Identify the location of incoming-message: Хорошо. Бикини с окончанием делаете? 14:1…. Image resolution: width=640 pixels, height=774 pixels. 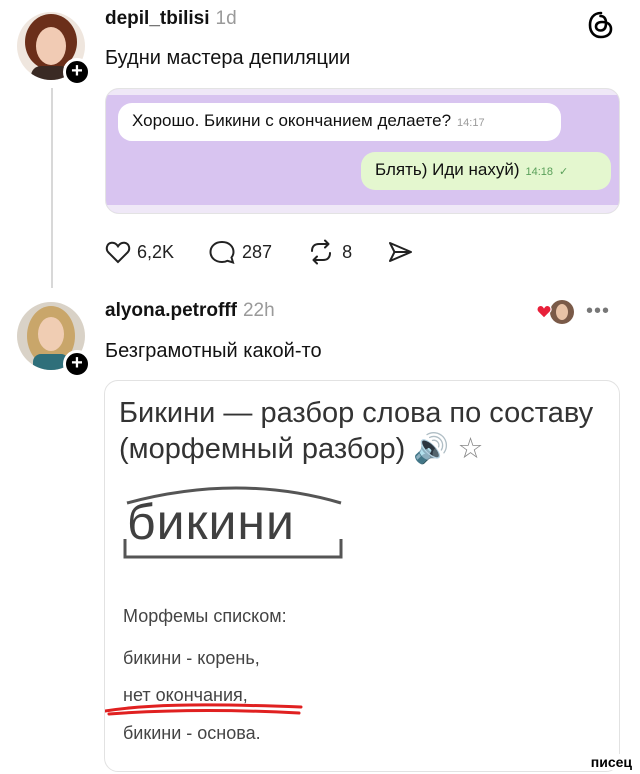
(339, 122).